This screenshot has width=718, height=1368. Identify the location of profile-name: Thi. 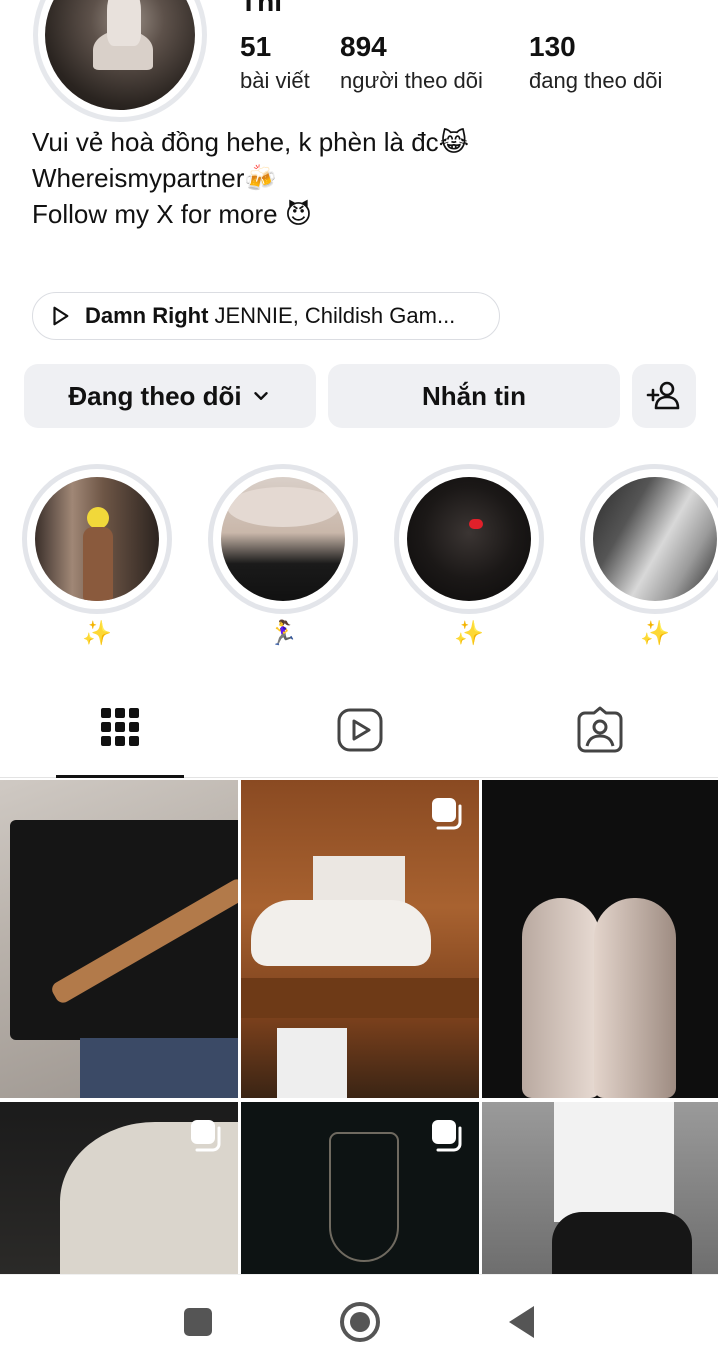
(261, 8).